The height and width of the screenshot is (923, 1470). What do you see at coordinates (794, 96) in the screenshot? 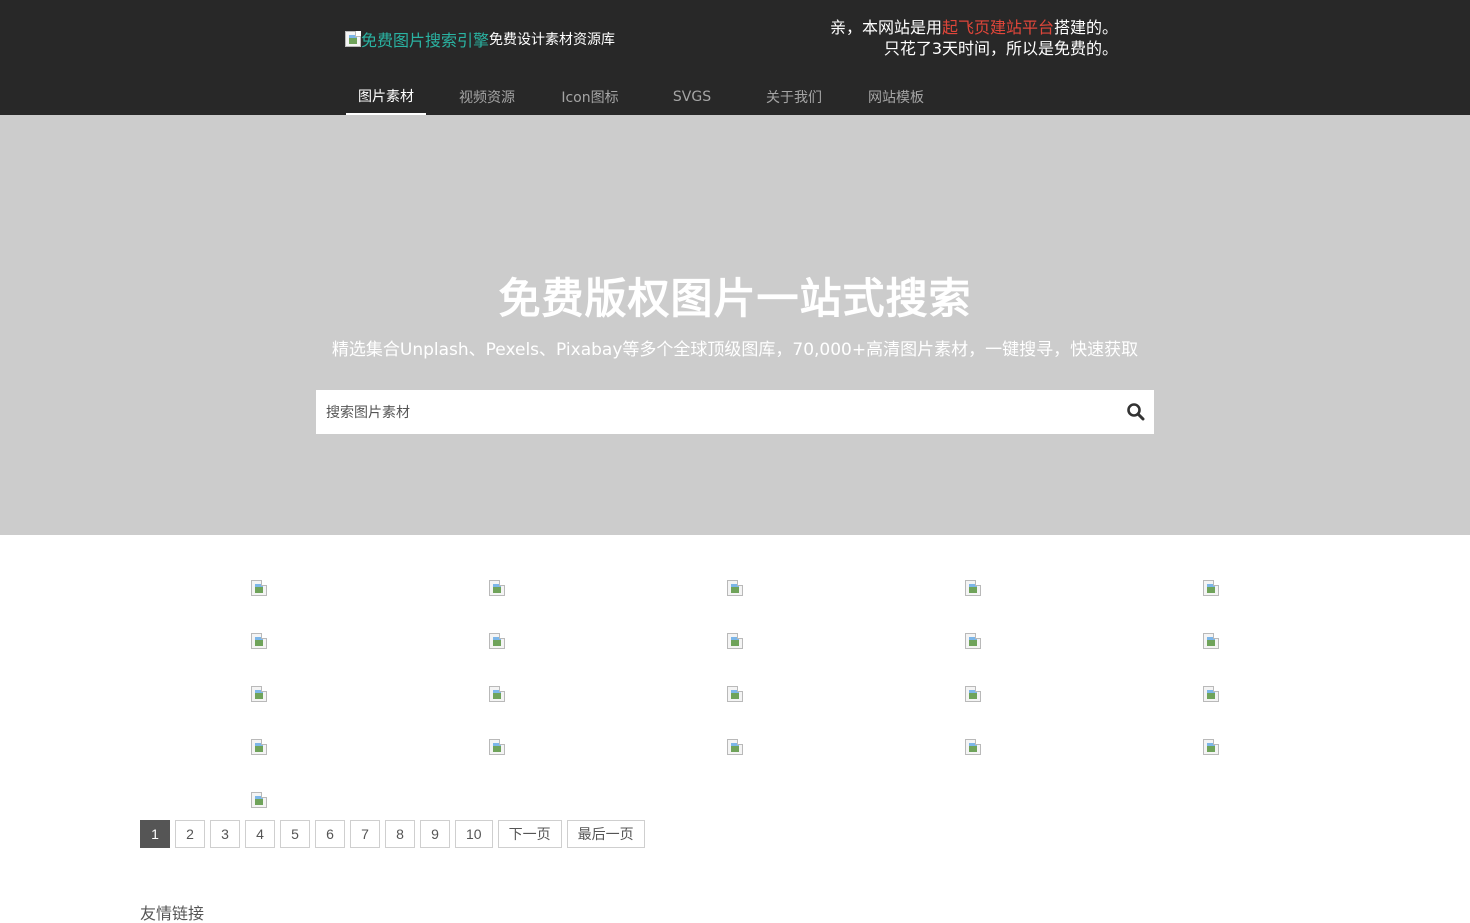
I see `nav-item-about: 关于我们` at bounding box center [794, 96].